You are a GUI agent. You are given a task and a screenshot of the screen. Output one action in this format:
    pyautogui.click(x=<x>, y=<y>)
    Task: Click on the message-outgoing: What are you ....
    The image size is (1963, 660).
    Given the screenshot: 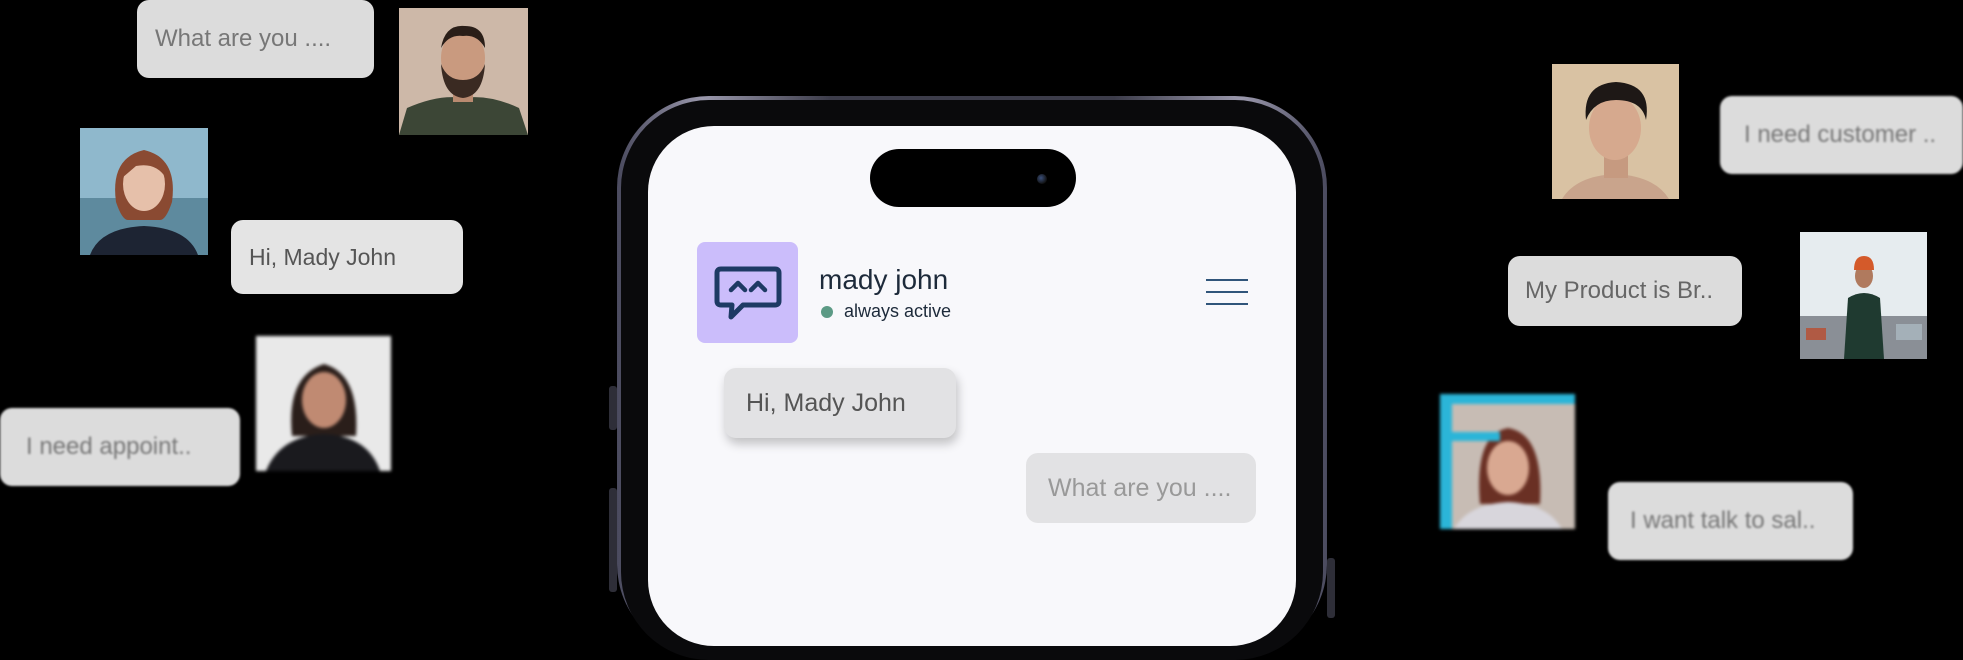 What is the action you would take?
    pyautogui.click(x=1141, y=488)
    